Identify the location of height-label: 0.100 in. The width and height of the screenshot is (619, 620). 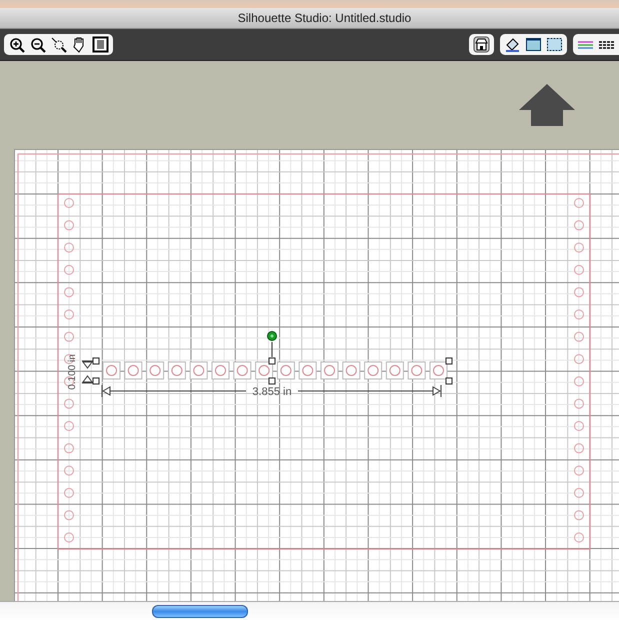
(72, 372).